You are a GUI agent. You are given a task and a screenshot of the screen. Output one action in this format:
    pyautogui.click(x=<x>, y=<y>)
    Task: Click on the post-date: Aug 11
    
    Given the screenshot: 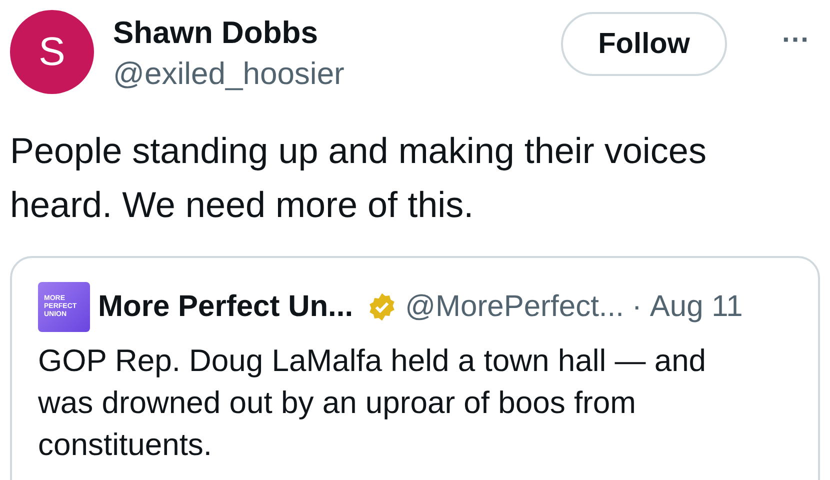 What is the action you would take?
    pyautogui.click(x=696, y=307)
    